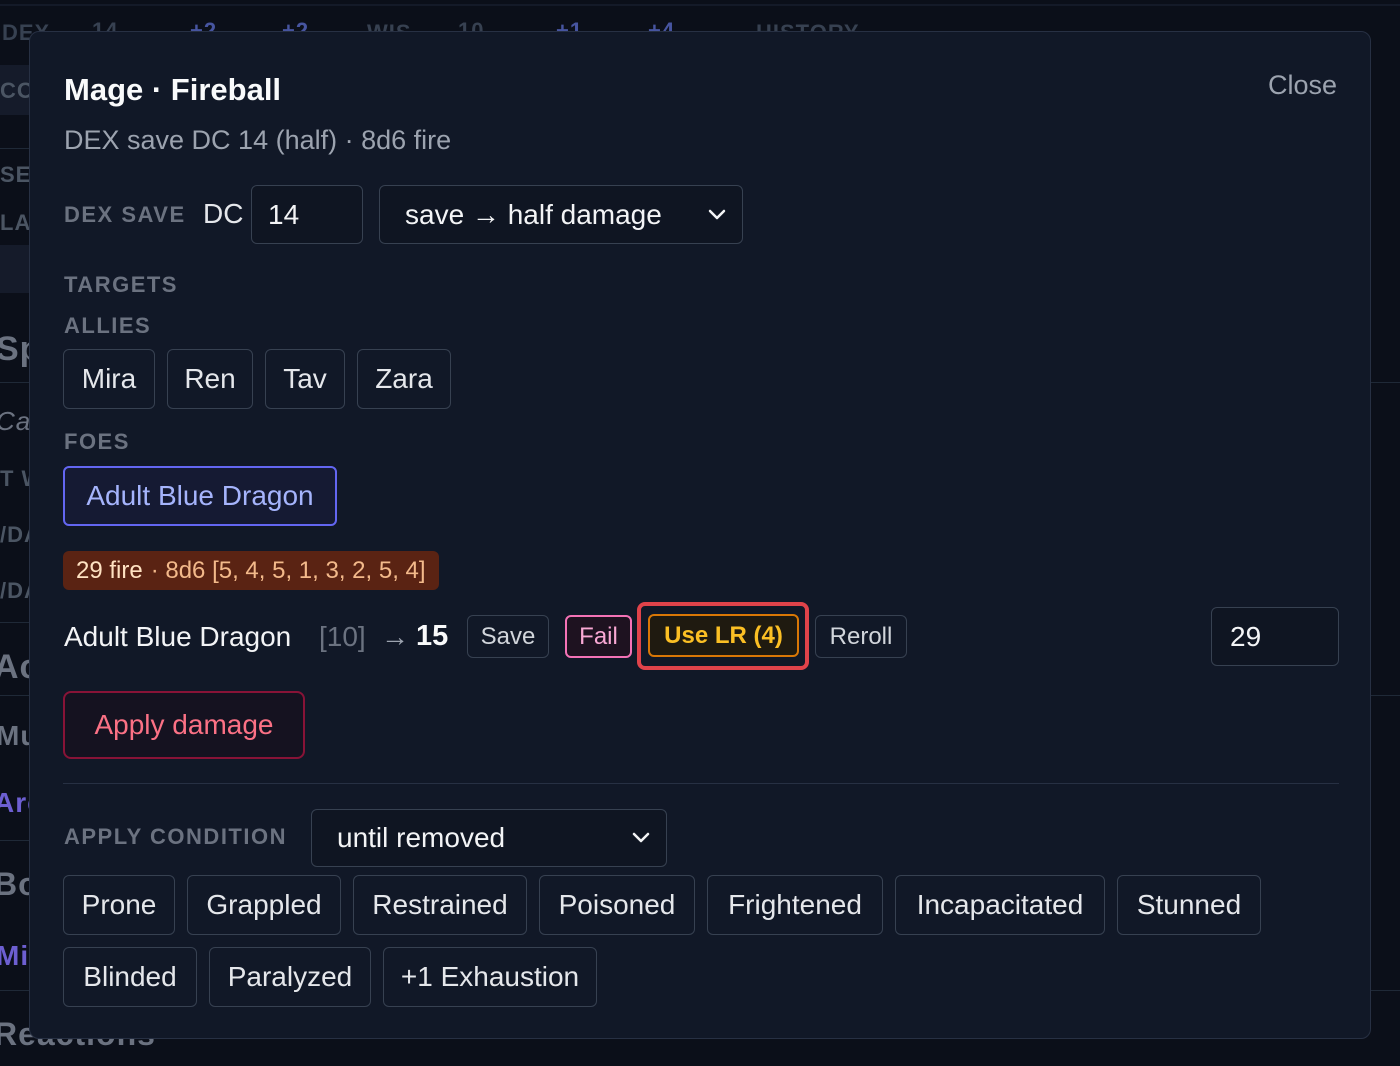 The width and height of the screenshot is (1400, 1066). I want to click on condition-chip-exhaustion: +1 Exhaustion, so click(490, 977).